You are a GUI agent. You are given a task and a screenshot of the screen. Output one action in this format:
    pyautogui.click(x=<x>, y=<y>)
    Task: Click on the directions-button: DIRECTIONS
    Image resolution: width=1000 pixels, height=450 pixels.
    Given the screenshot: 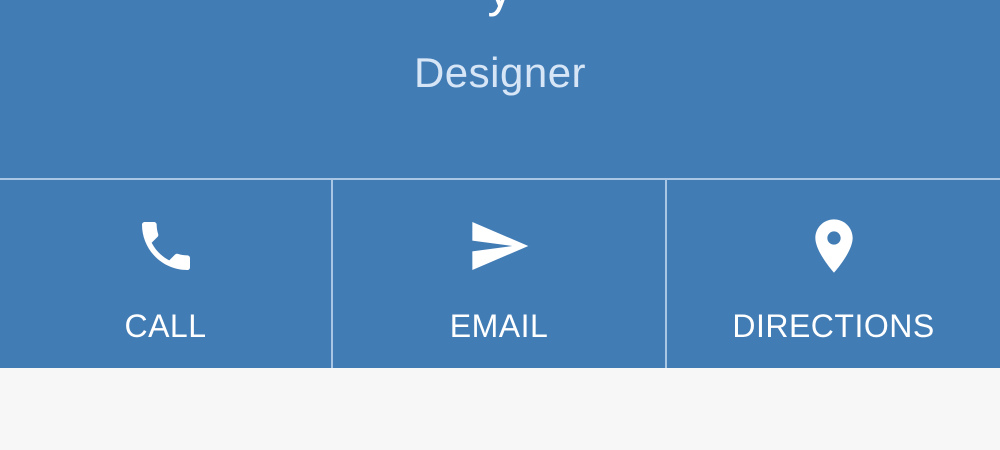 What is the action you would take?
    pyautogui.click(x=833, y=274)
    